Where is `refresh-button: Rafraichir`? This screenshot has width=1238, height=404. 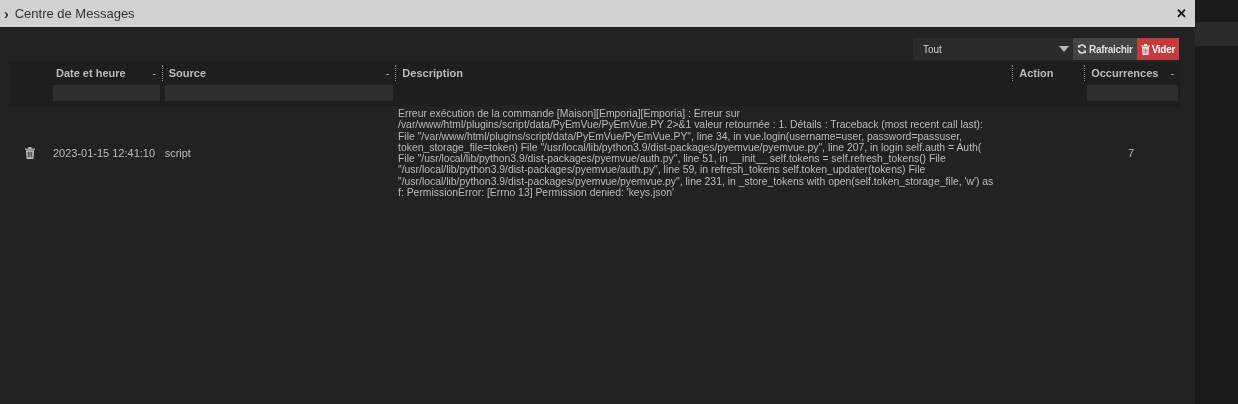 refresh-button: Rafraichir is located at coordinates (1104, 49).